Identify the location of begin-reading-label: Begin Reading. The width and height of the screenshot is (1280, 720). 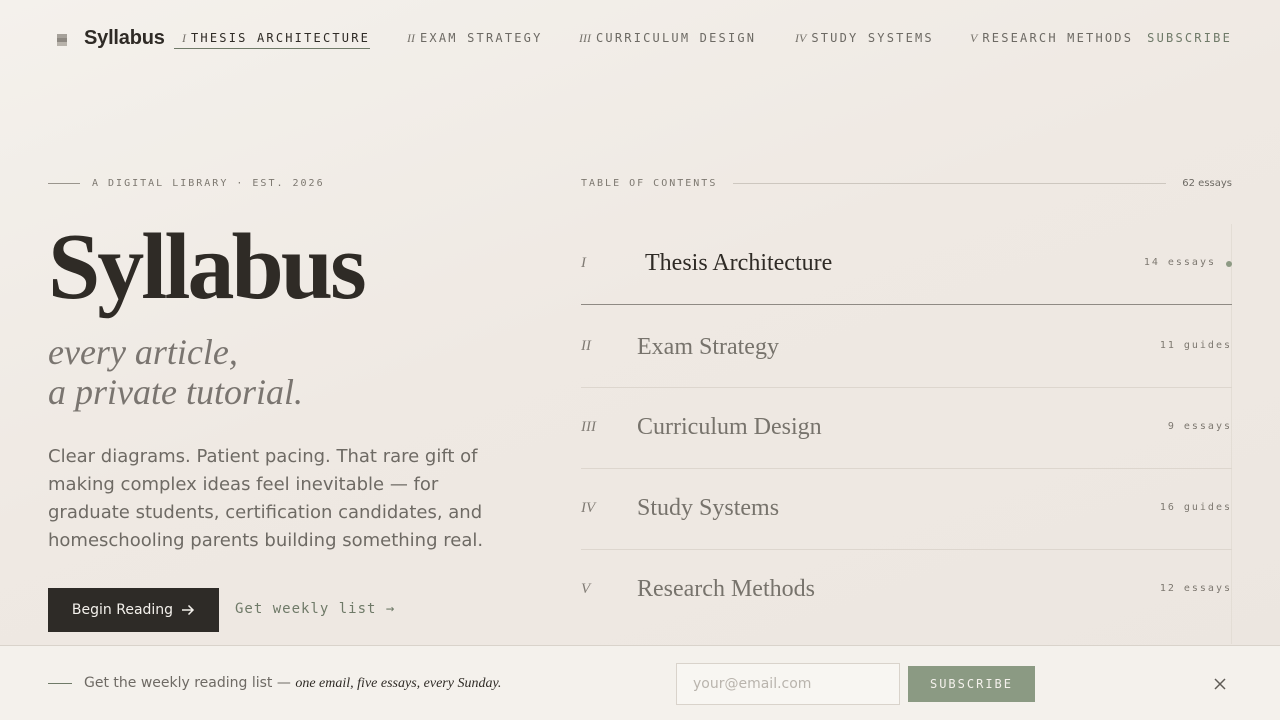
(122, 610).